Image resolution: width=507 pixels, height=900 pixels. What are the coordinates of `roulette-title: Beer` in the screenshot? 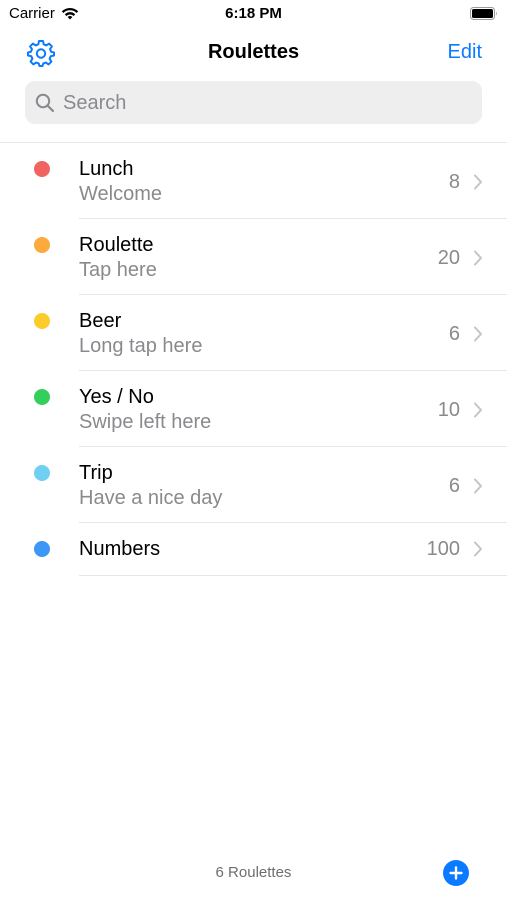 It's located at (100, 321).